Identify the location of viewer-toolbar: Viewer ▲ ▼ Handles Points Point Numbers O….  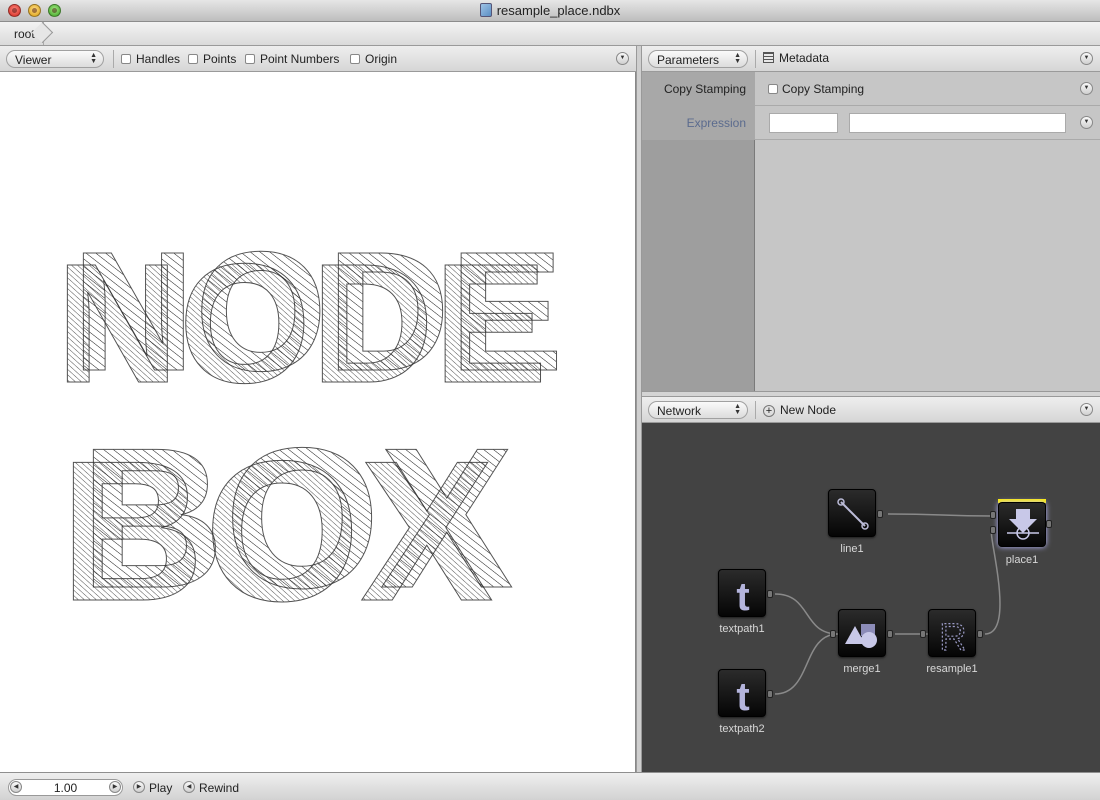
(318, 59).